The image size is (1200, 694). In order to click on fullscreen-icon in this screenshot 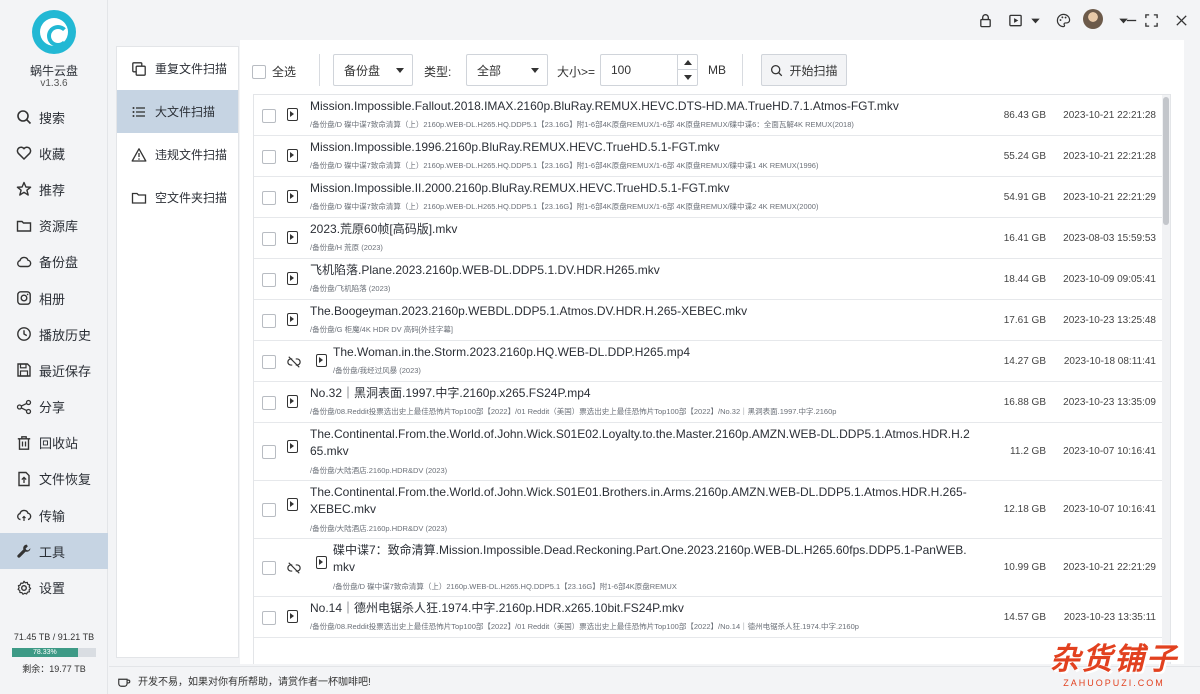, I will do `click(1151, 20)`.